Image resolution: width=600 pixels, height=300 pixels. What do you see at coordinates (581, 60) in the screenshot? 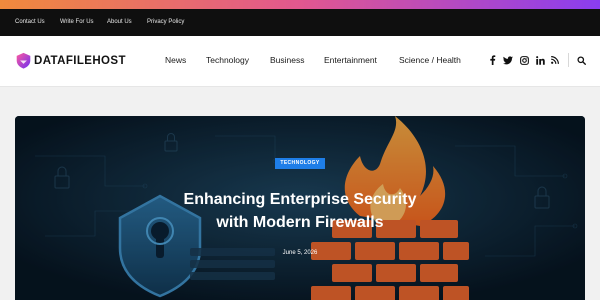
I see `search-icon` at bounding box center [581, 60].